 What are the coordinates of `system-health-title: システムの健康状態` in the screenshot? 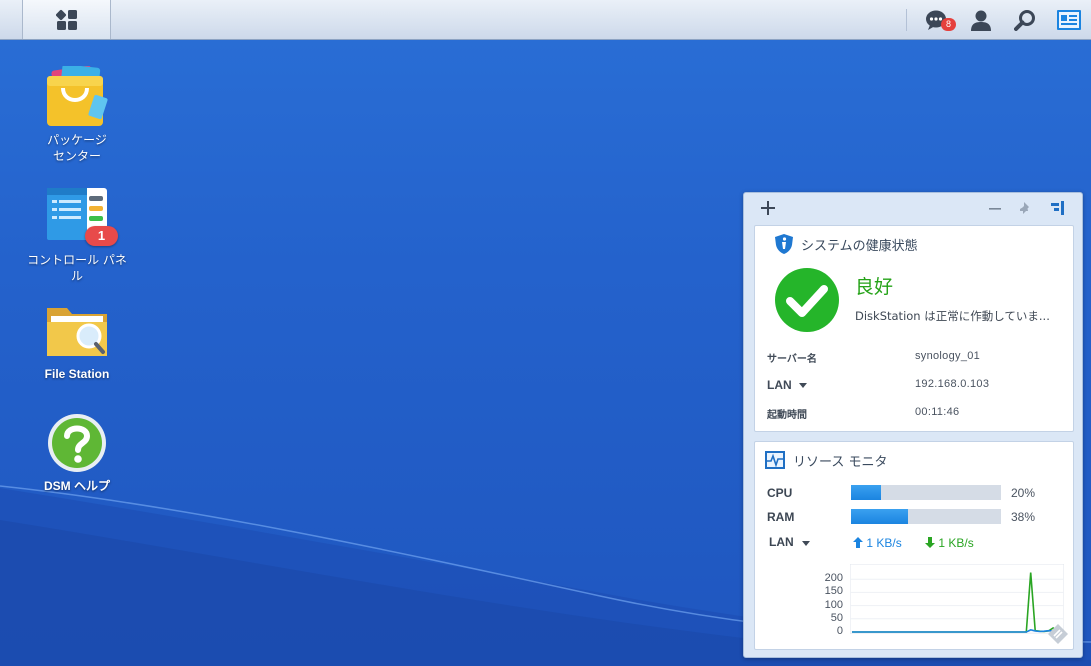 It's located at (859, 246).